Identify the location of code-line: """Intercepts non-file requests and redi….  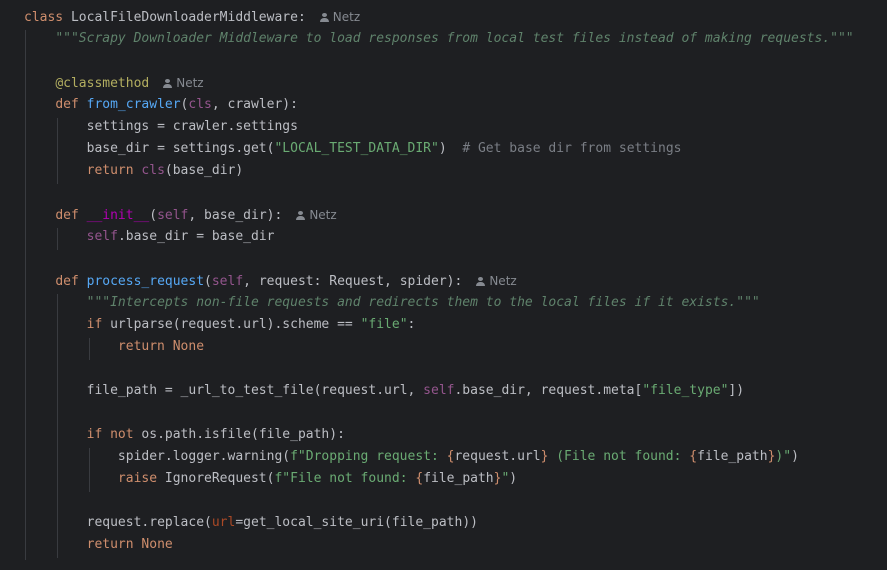
(392, 303).